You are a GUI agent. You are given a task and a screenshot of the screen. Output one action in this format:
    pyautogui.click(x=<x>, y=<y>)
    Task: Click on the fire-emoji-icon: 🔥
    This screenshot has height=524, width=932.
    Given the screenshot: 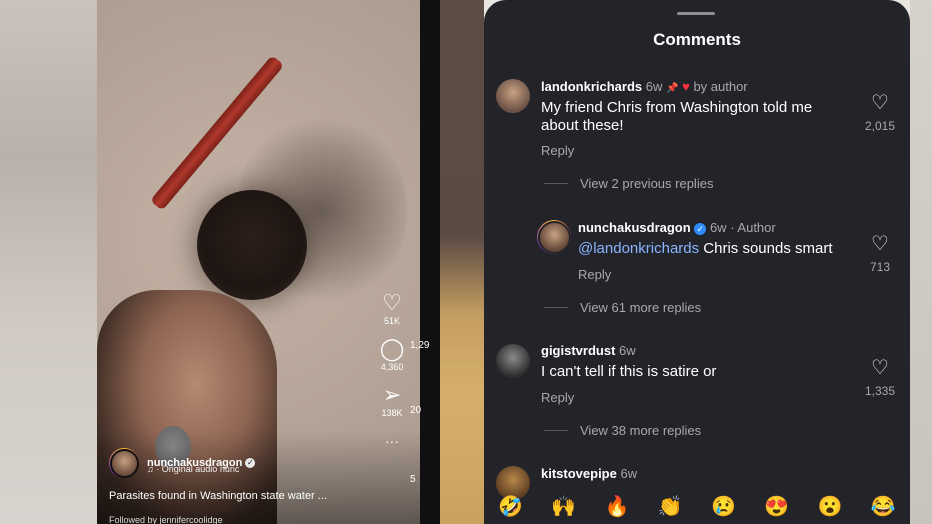 What is the action you would take?
    pyautogui.click(x=617, y=506)
    